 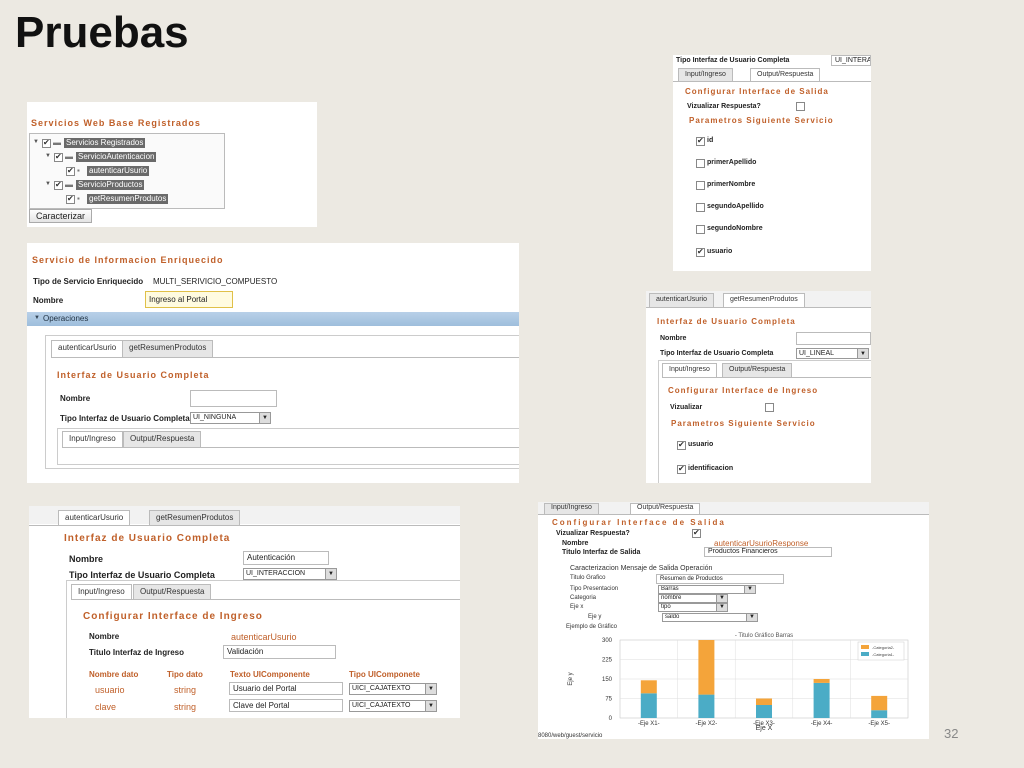 I want to click on param-checkbox-segundo-apellido, so click(x=700, y=207).